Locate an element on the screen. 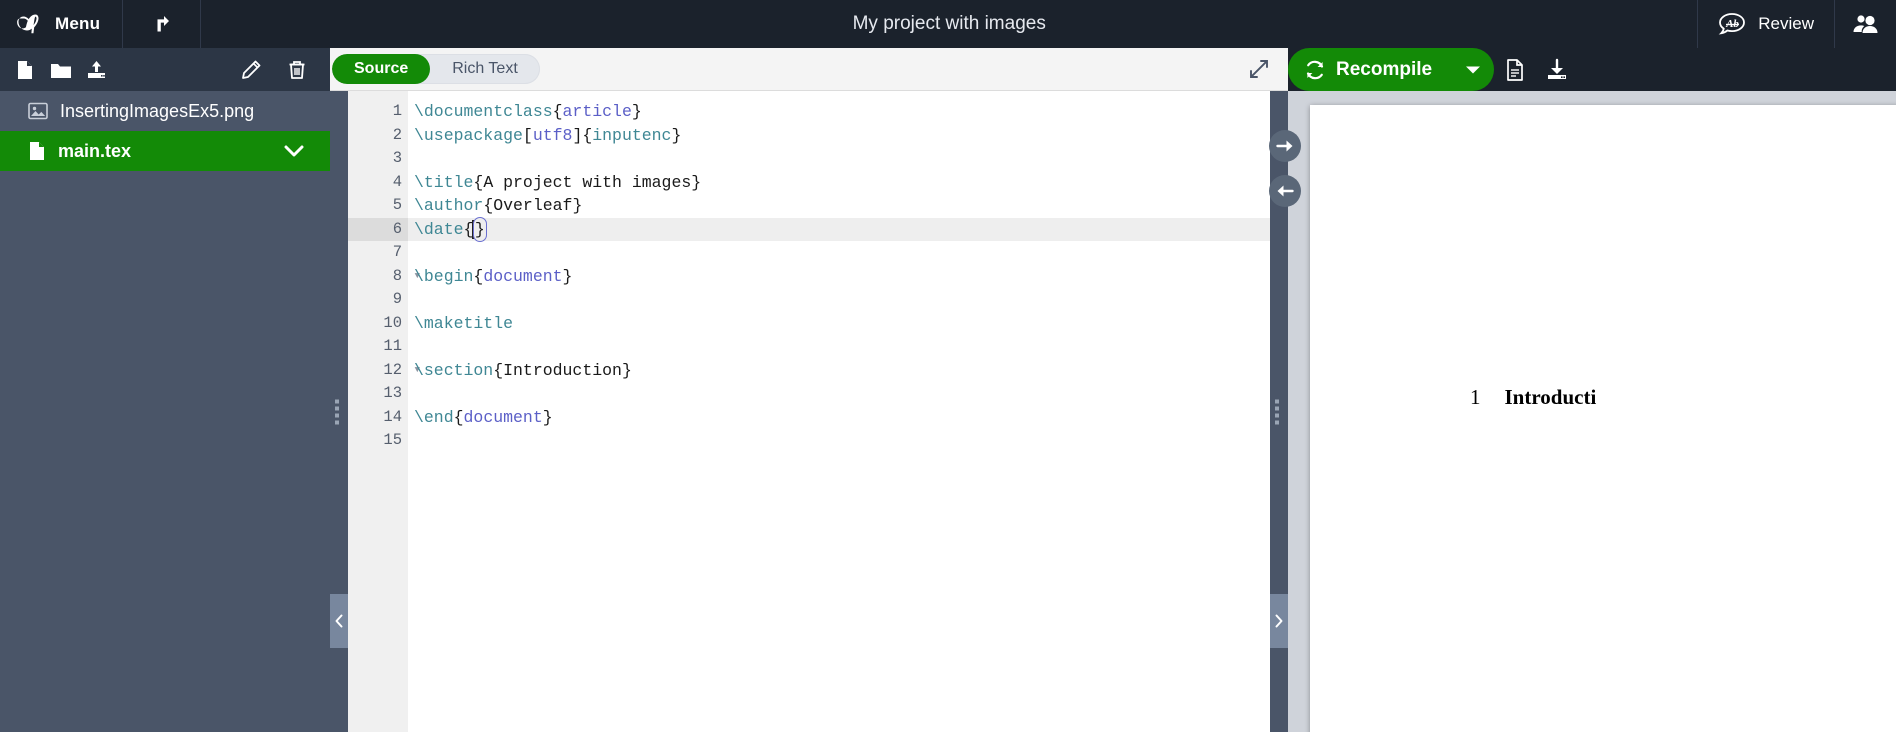 The height and width of the screenshot is (732, 1896). upload-button is located at coordinates (97, 70).